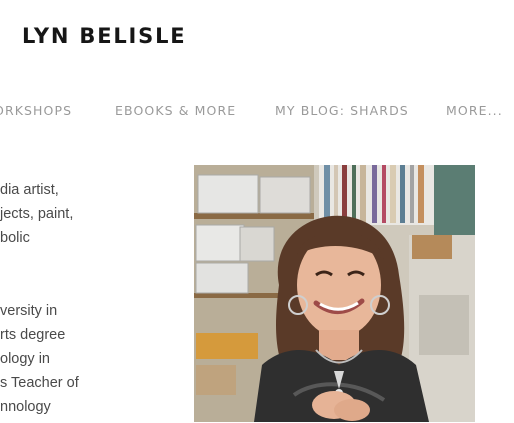 The width and height of the screenshot is (514, 423). I want to click on bio-line: s Teacher of, so click(39, 383).